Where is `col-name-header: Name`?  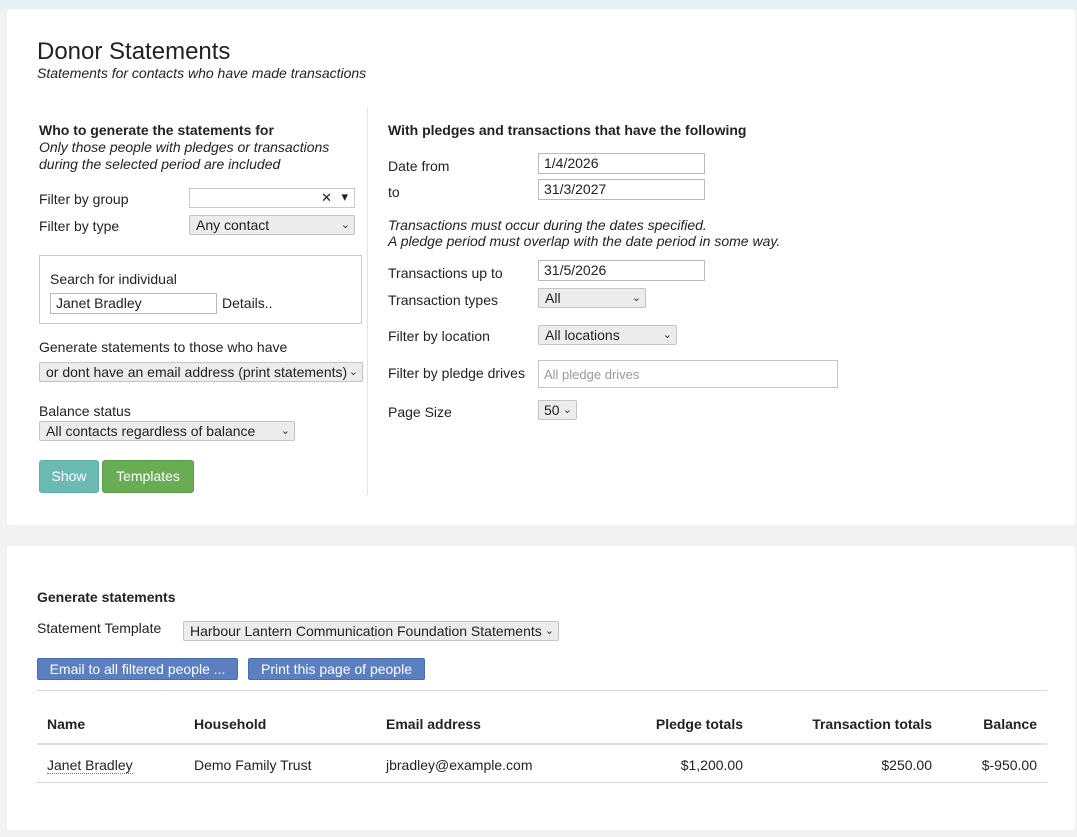 col-name-header: Name is located at coordinates (66, 724).